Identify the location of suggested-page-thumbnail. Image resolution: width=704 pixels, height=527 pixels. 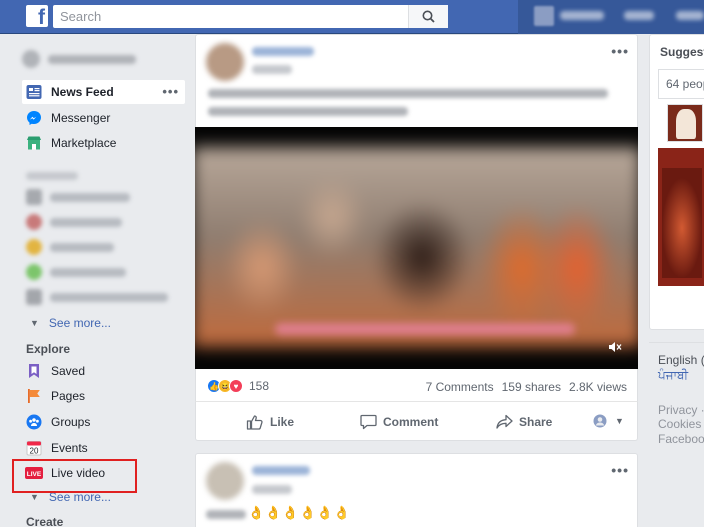
(685, 123).